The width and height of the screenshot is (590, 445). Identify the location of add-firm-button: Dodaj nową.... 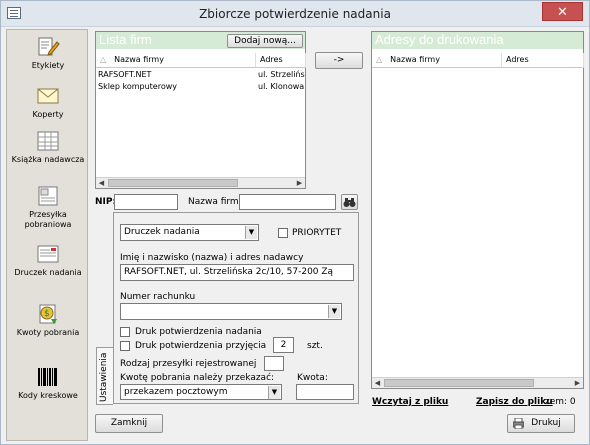
(265, 41).